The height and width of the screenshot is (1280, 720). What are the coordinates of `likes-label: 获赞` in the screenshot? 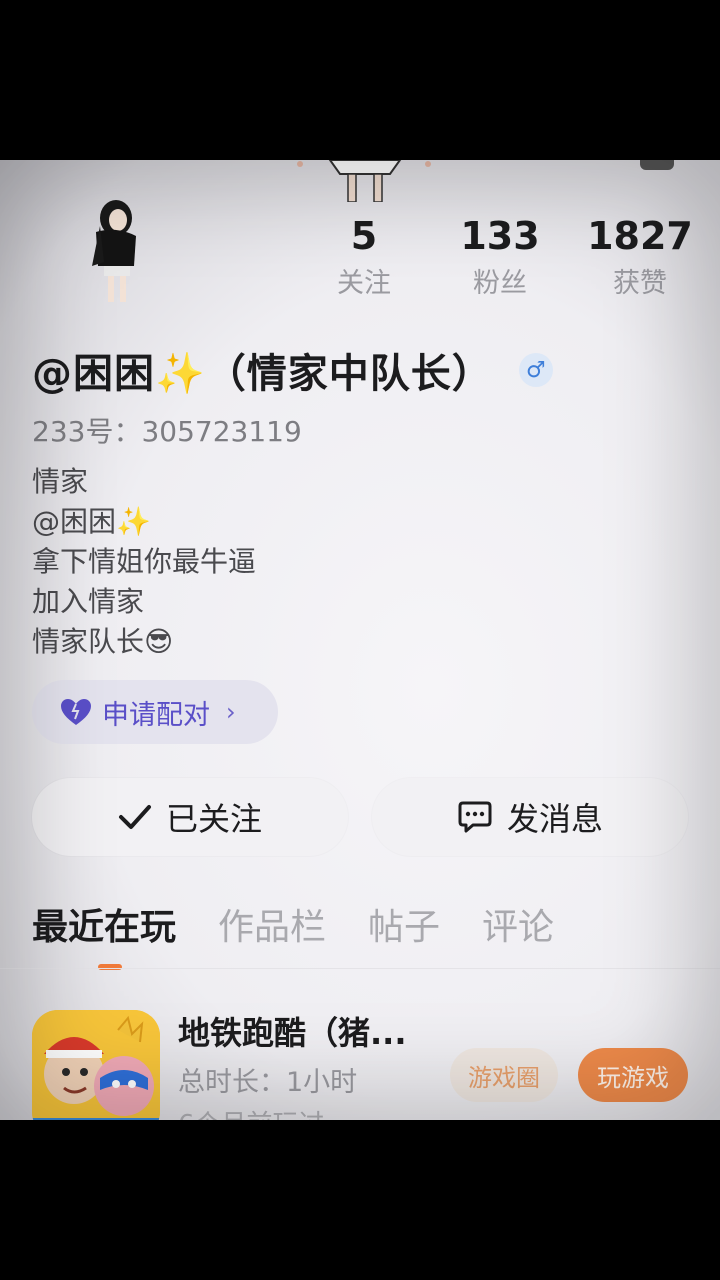 It's located at (640, 283).